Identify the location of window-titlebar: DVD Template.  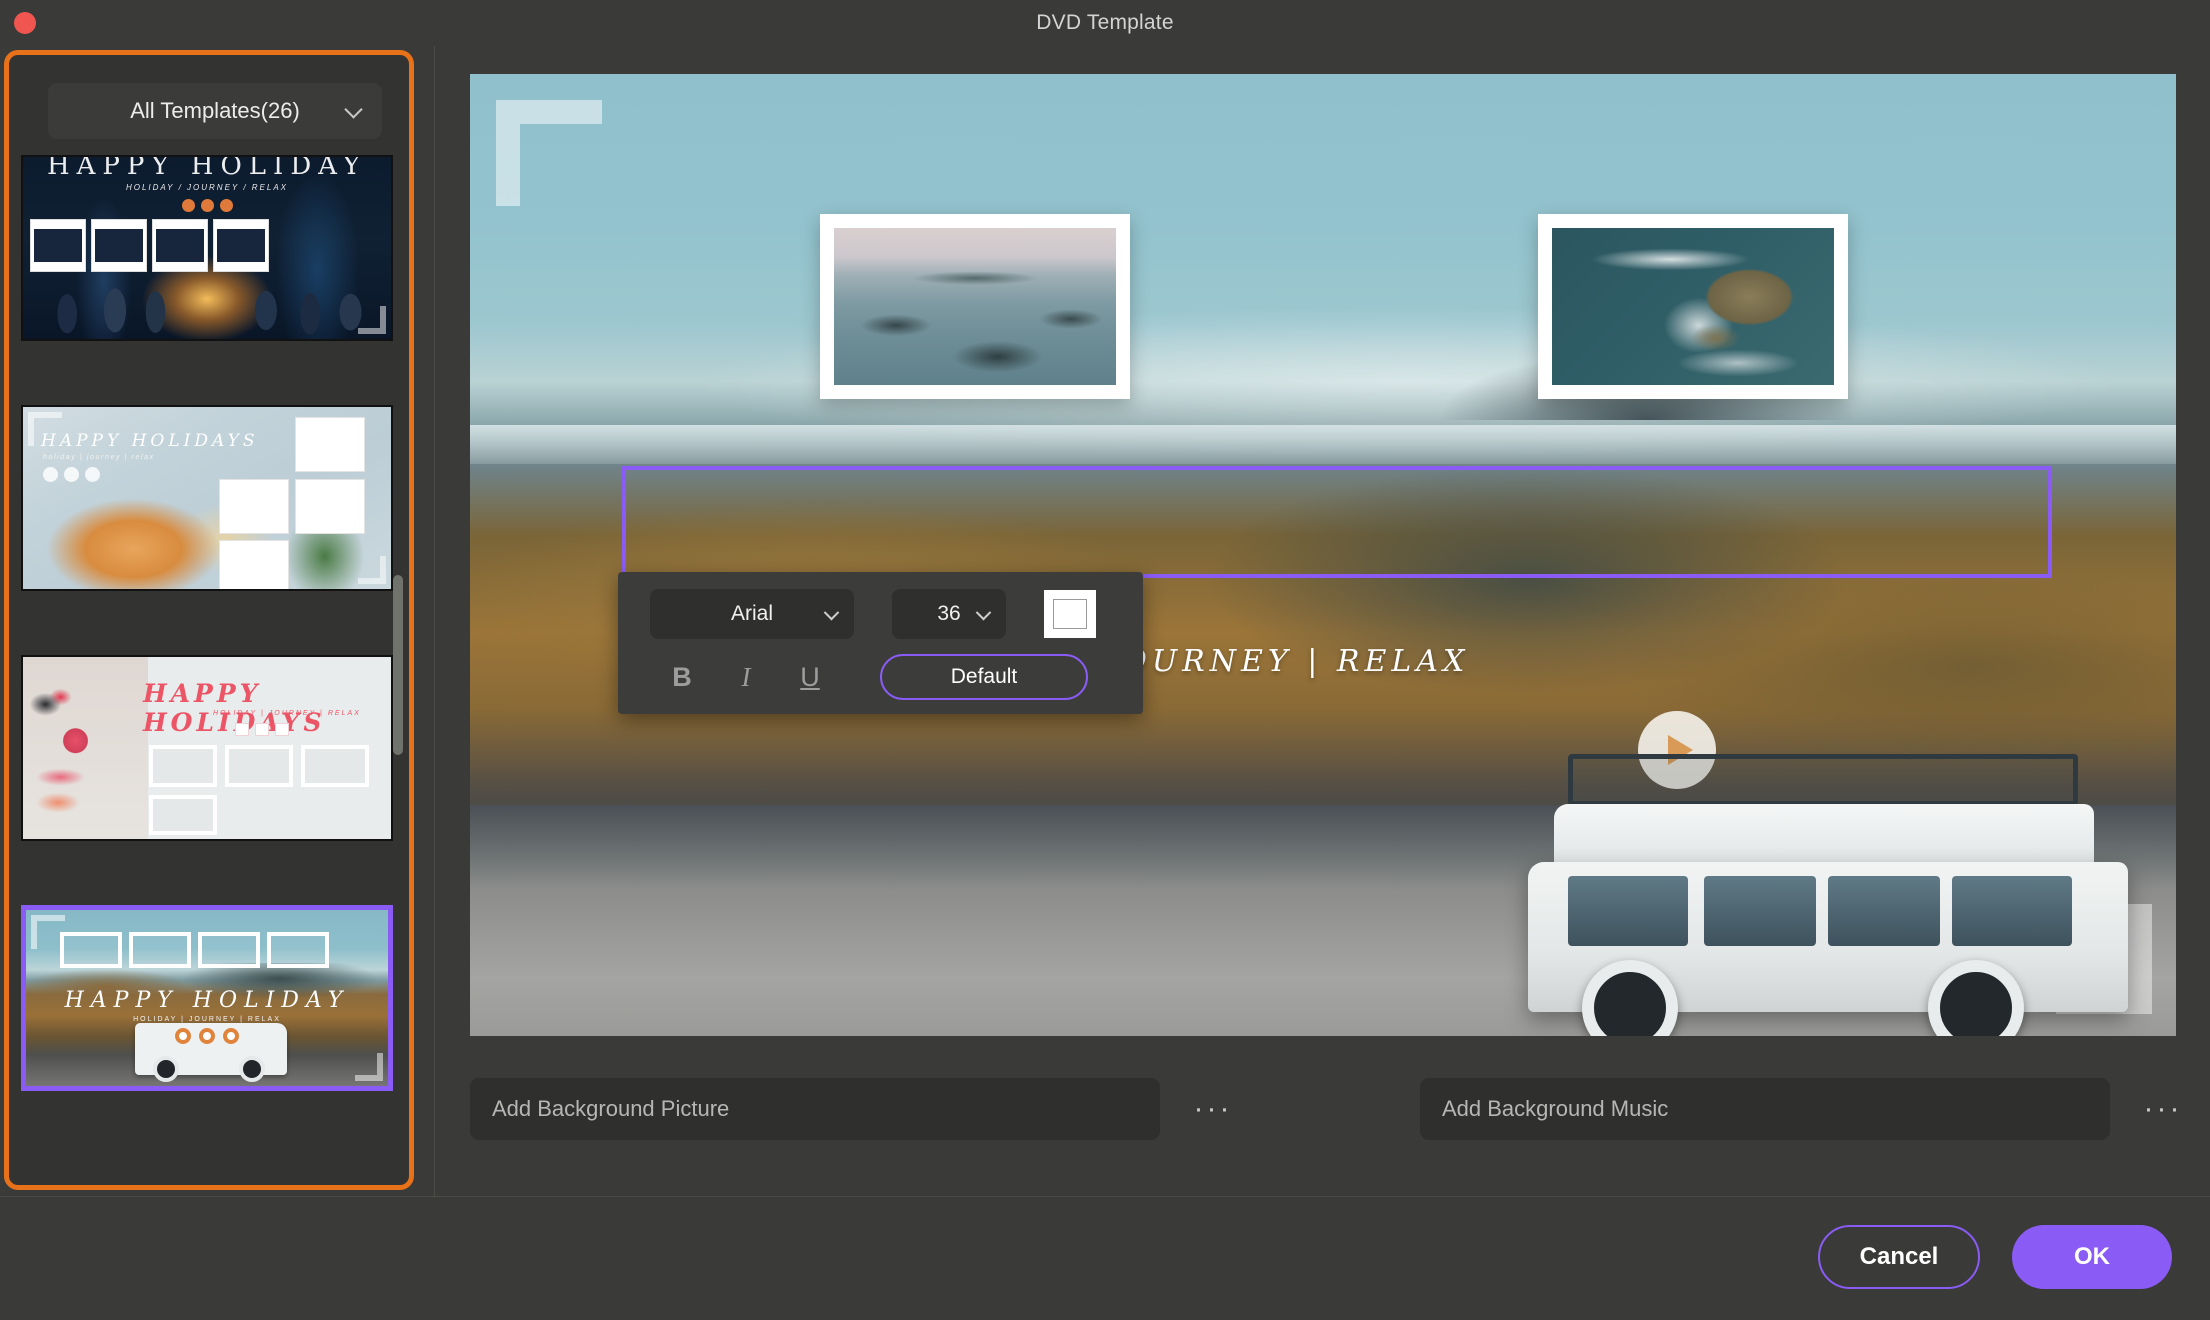
(1105, 23).